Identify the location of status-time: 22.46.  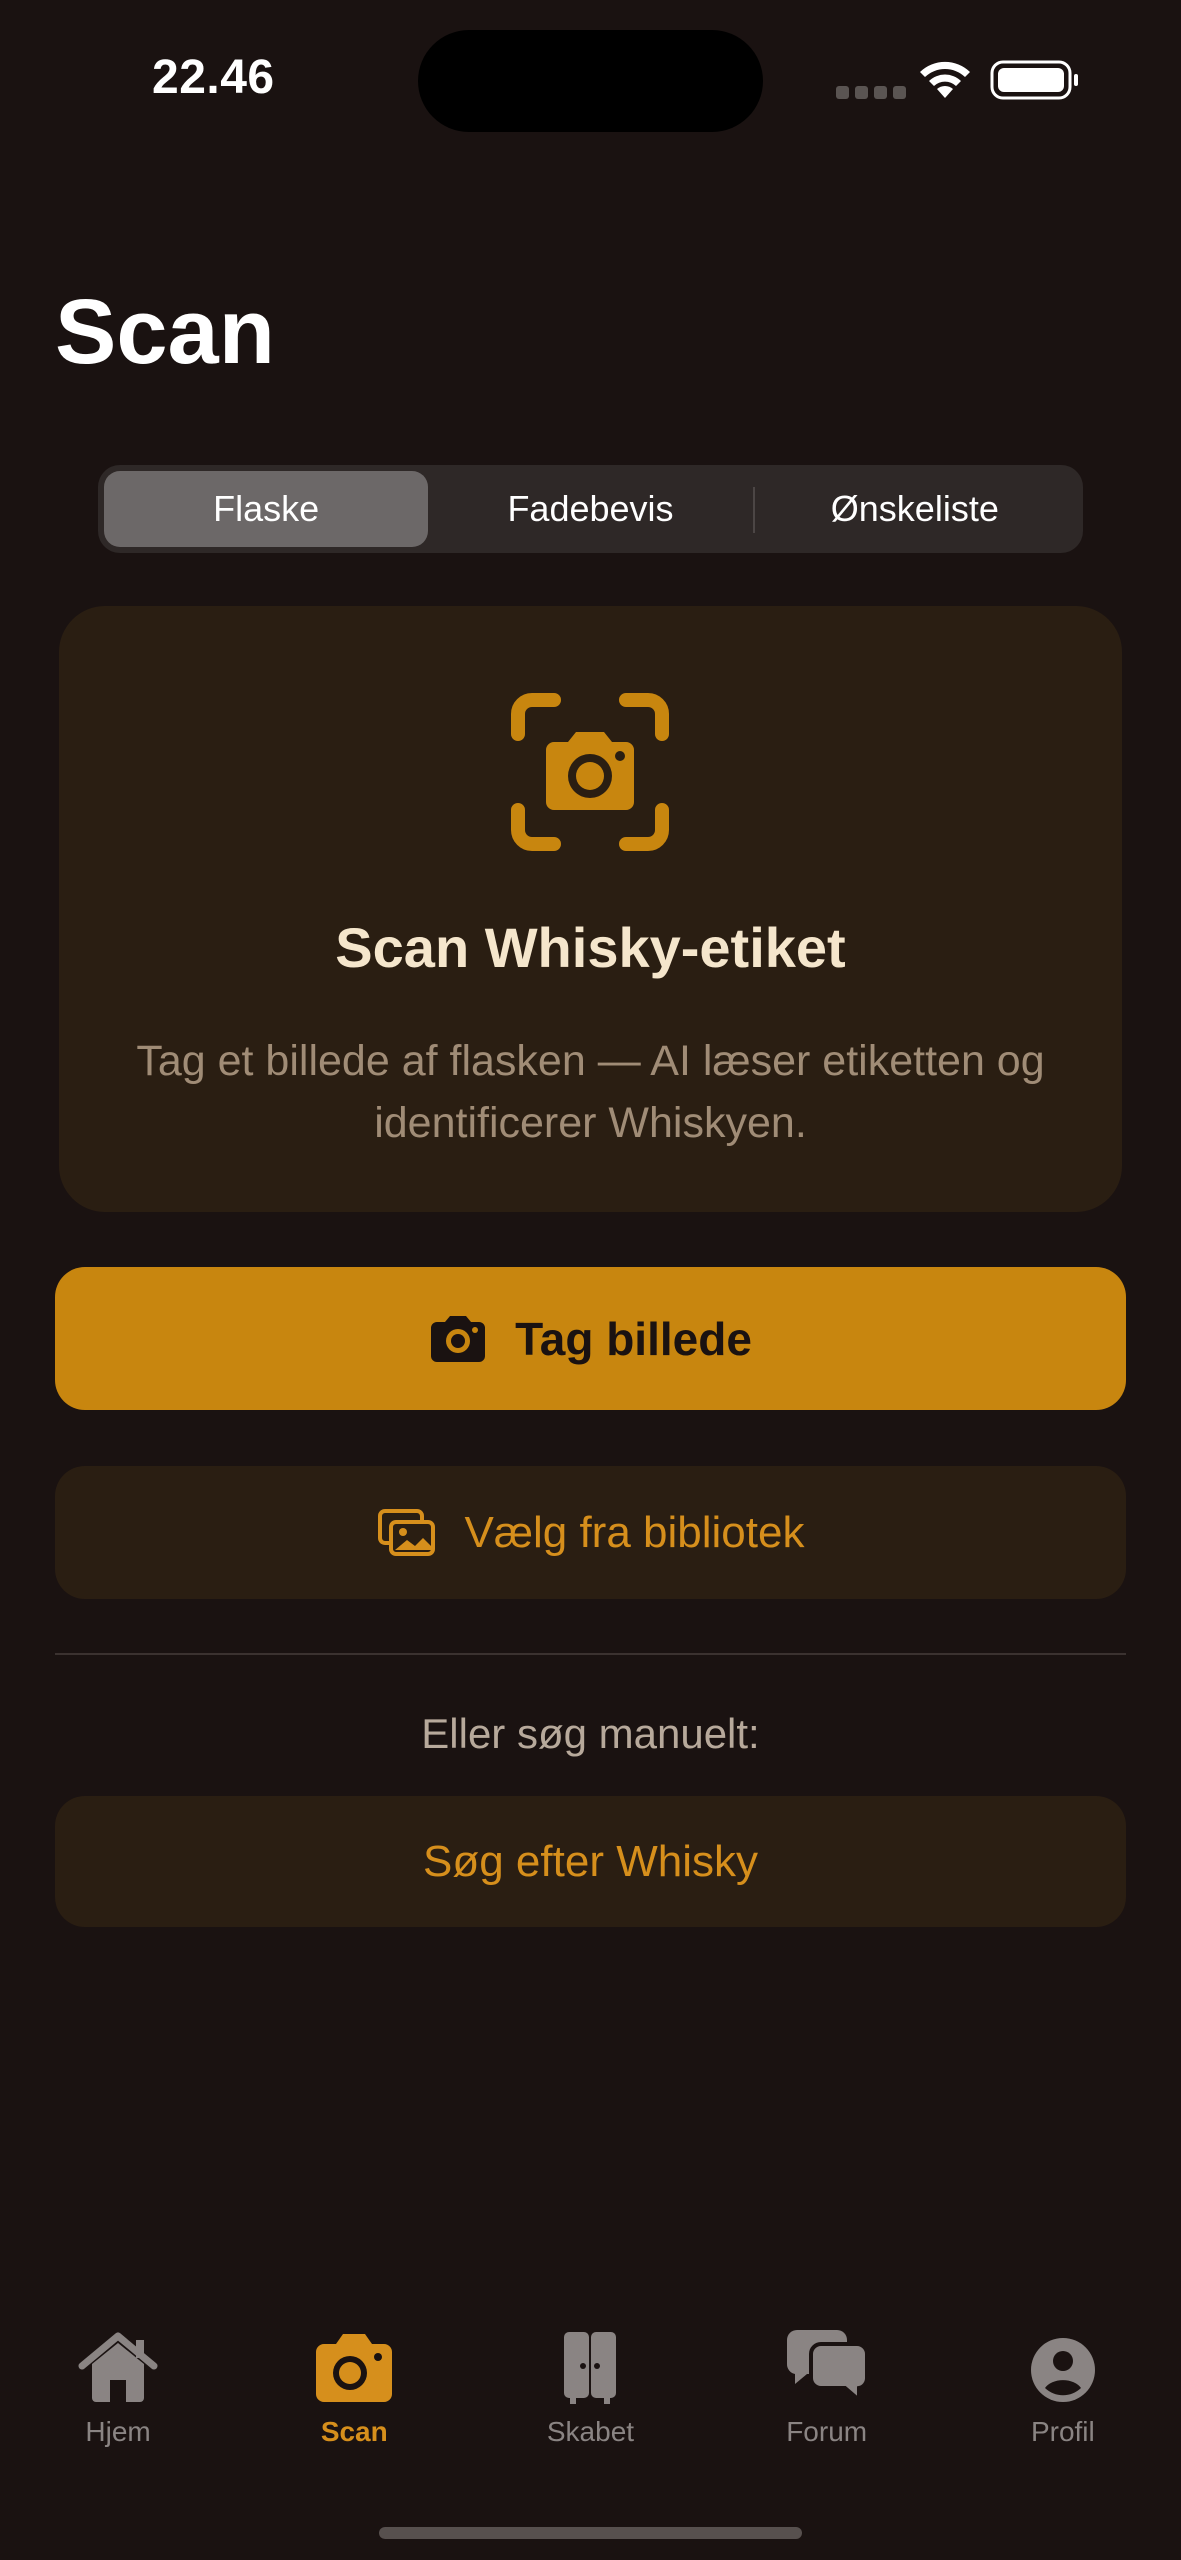
(213, 77).